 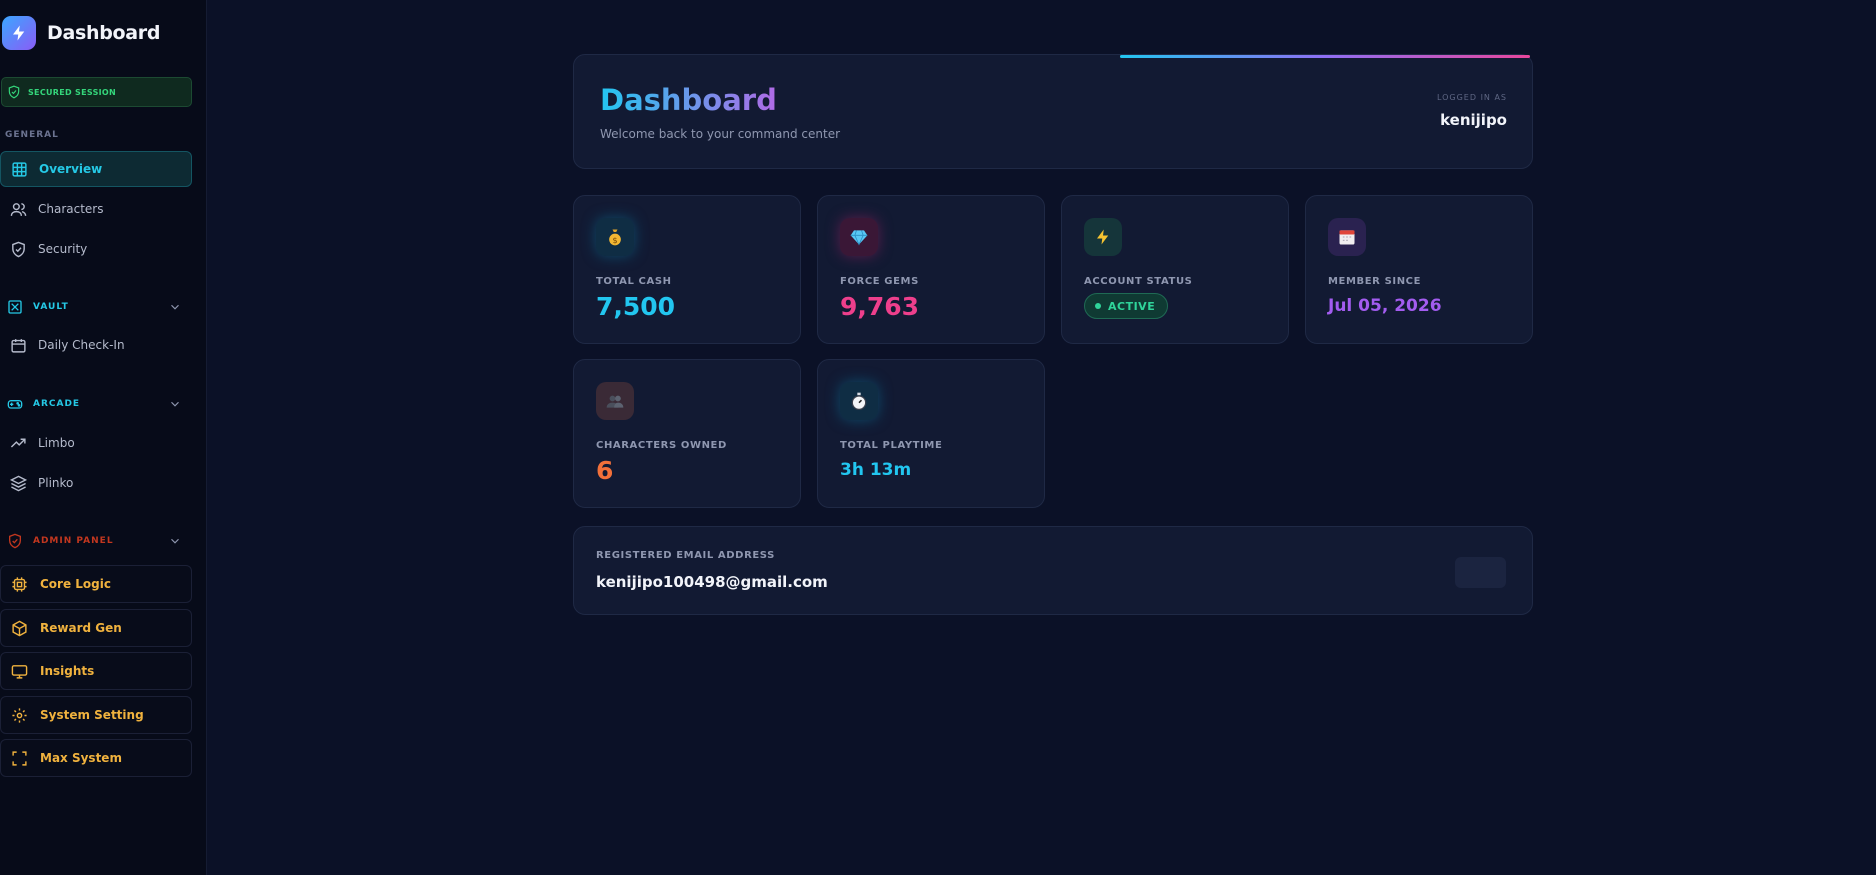 I want to click on gem-icon, so click(x=859, y=237).